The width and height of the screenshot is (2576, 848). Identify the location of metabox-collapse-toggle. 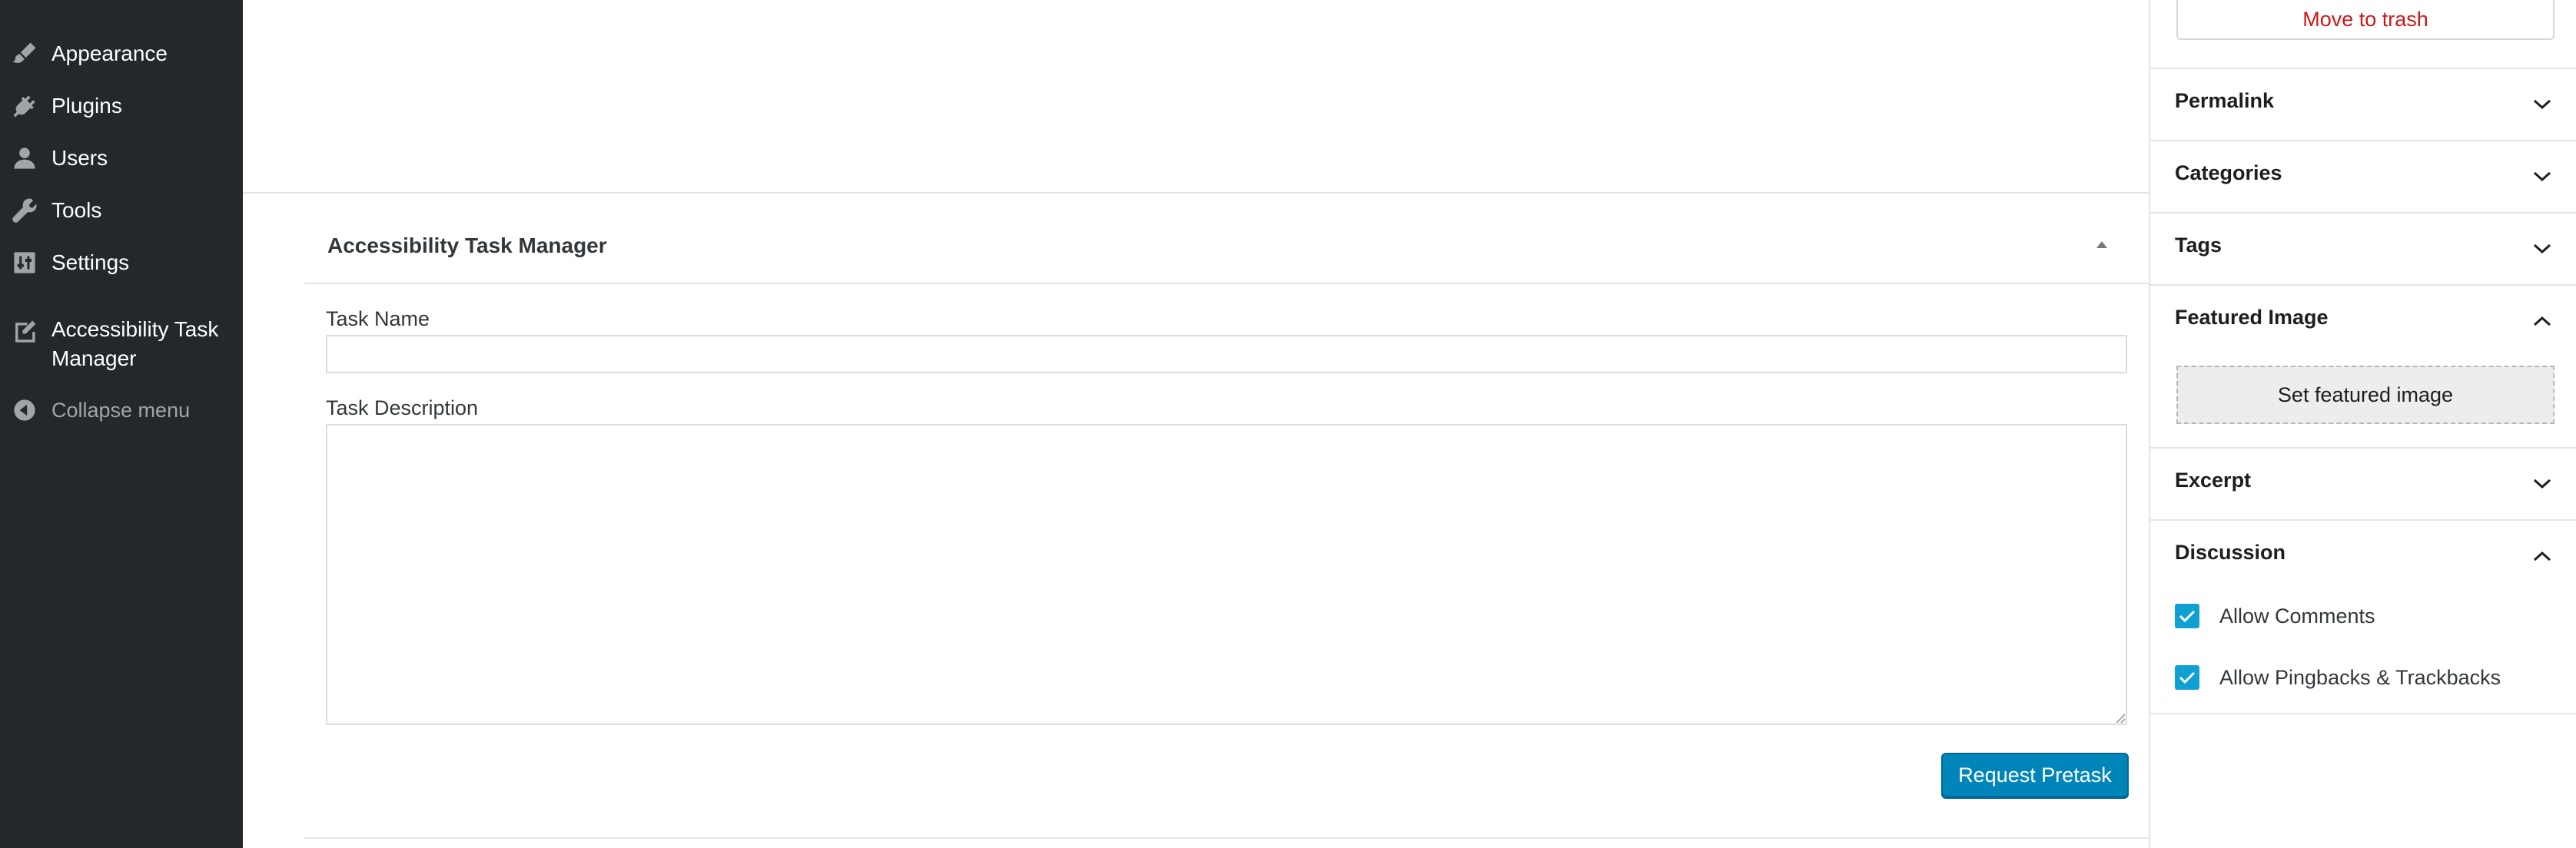
(2102, 244).